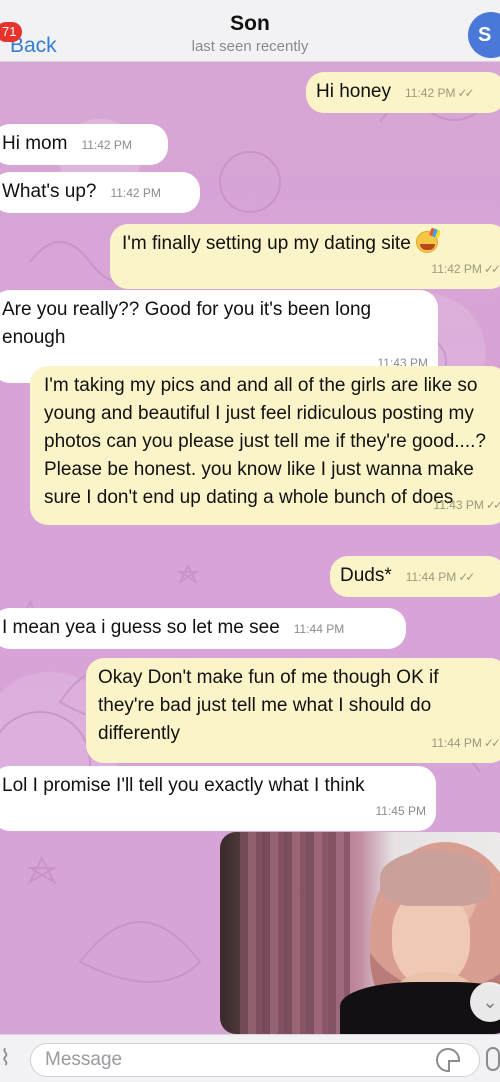 This screenshot has width=500, height=1082. What do you see at coordinates (319, 629) in the screenshot?
I see `message-time: 11:44 PM` at bounding box center [319, 629].